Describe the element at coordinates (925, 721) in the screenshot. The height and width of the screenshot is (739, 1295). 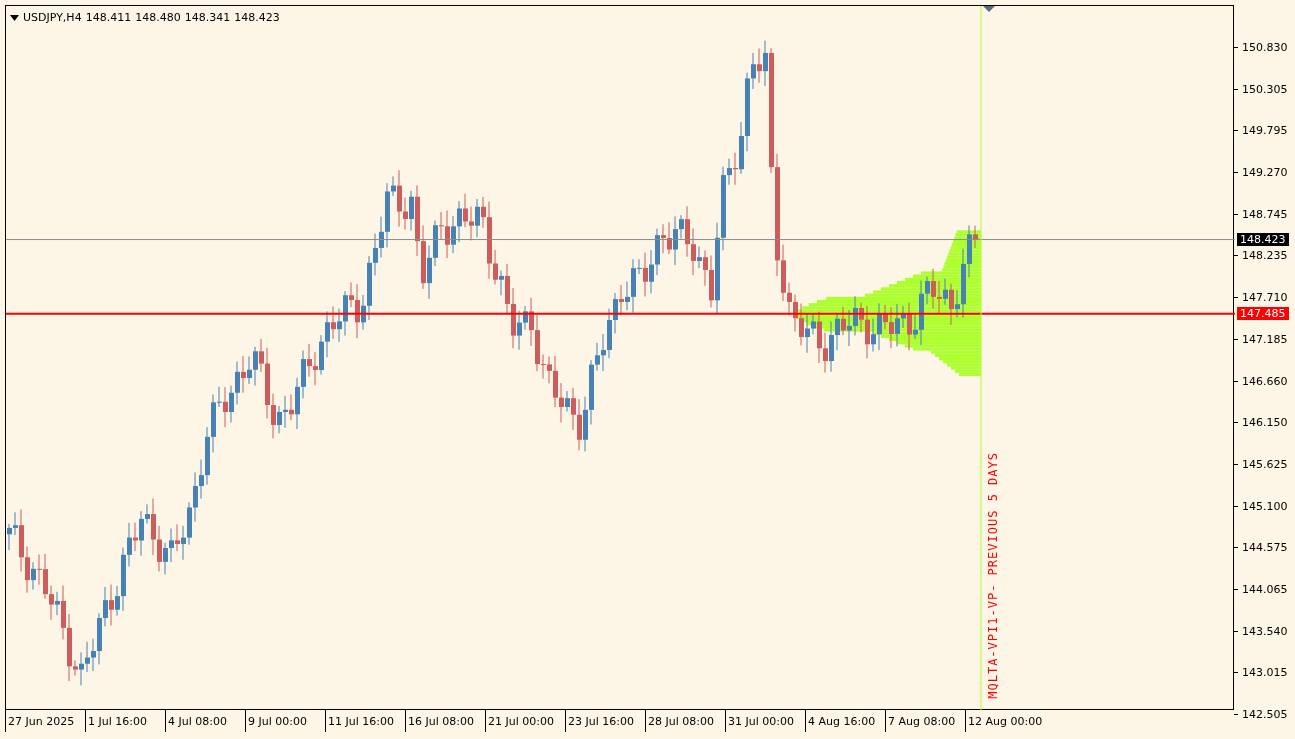
I see `time-axis-label: 7 Aug 08:00` at that location.